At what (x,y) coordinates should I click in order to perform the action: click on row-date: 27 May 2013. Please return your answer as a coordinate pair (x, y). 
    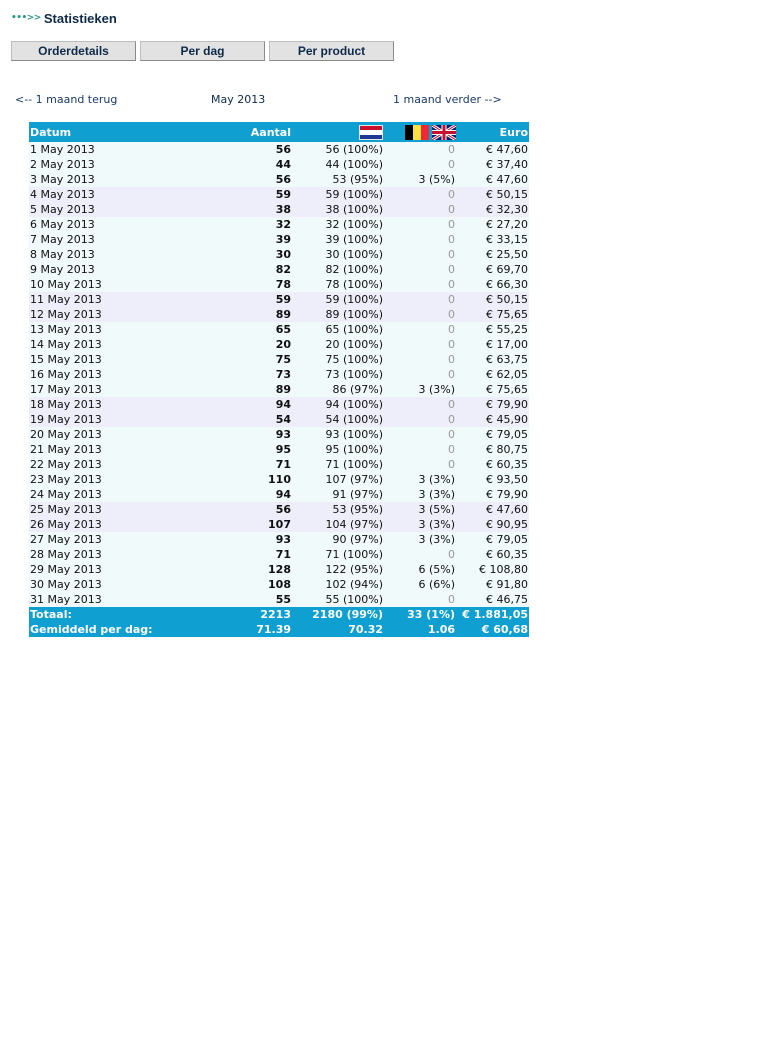
    Looking at the image, I should click on (66, 539).